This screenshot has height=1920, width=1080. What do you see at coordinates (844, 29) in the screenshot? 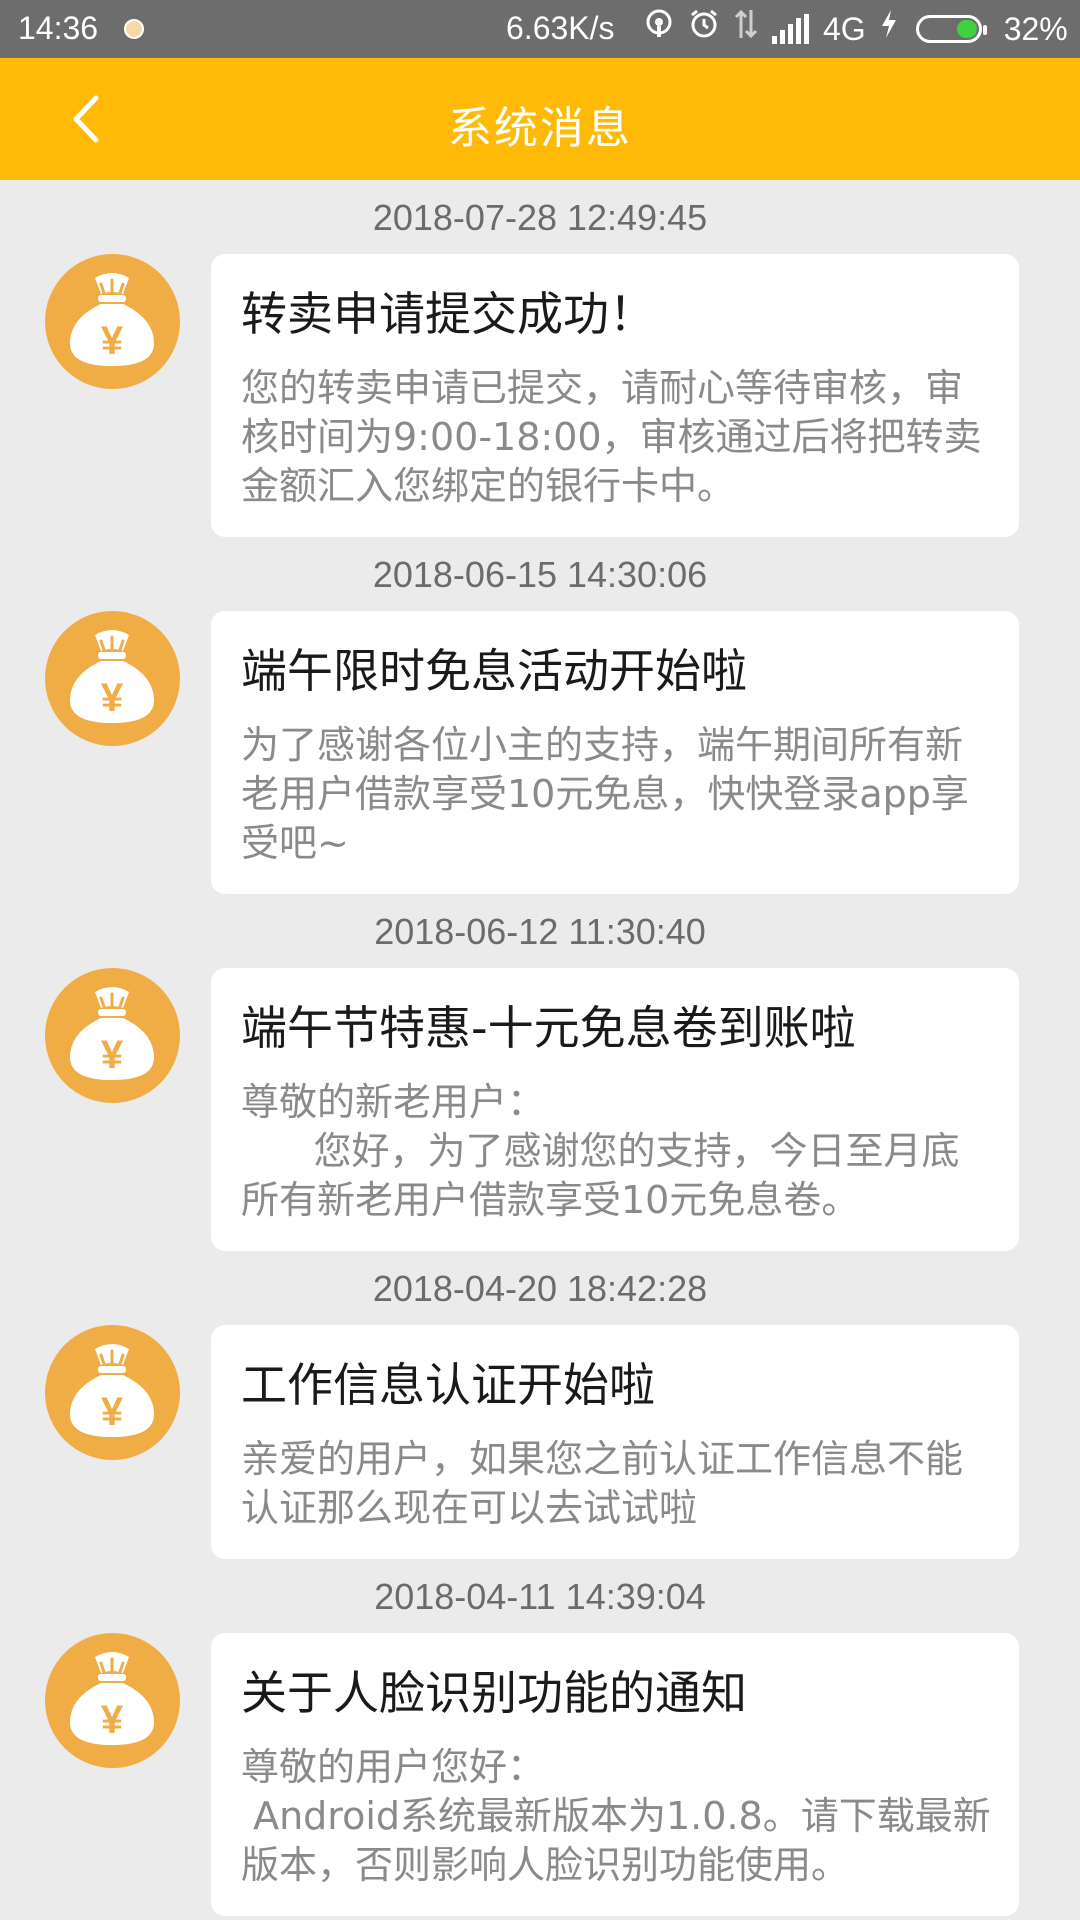
I see `network-type: 4G` at bounding box center [844, 29].